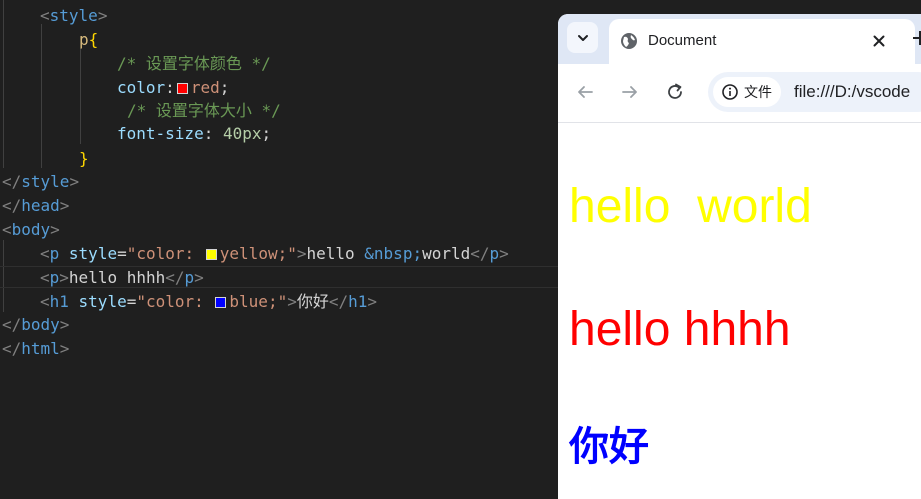 The width and height of the screenshot is (921, 499). Describe the element at coordinates (609, 447) in the screenshot. I see `heading-blue: 你好` at that location.